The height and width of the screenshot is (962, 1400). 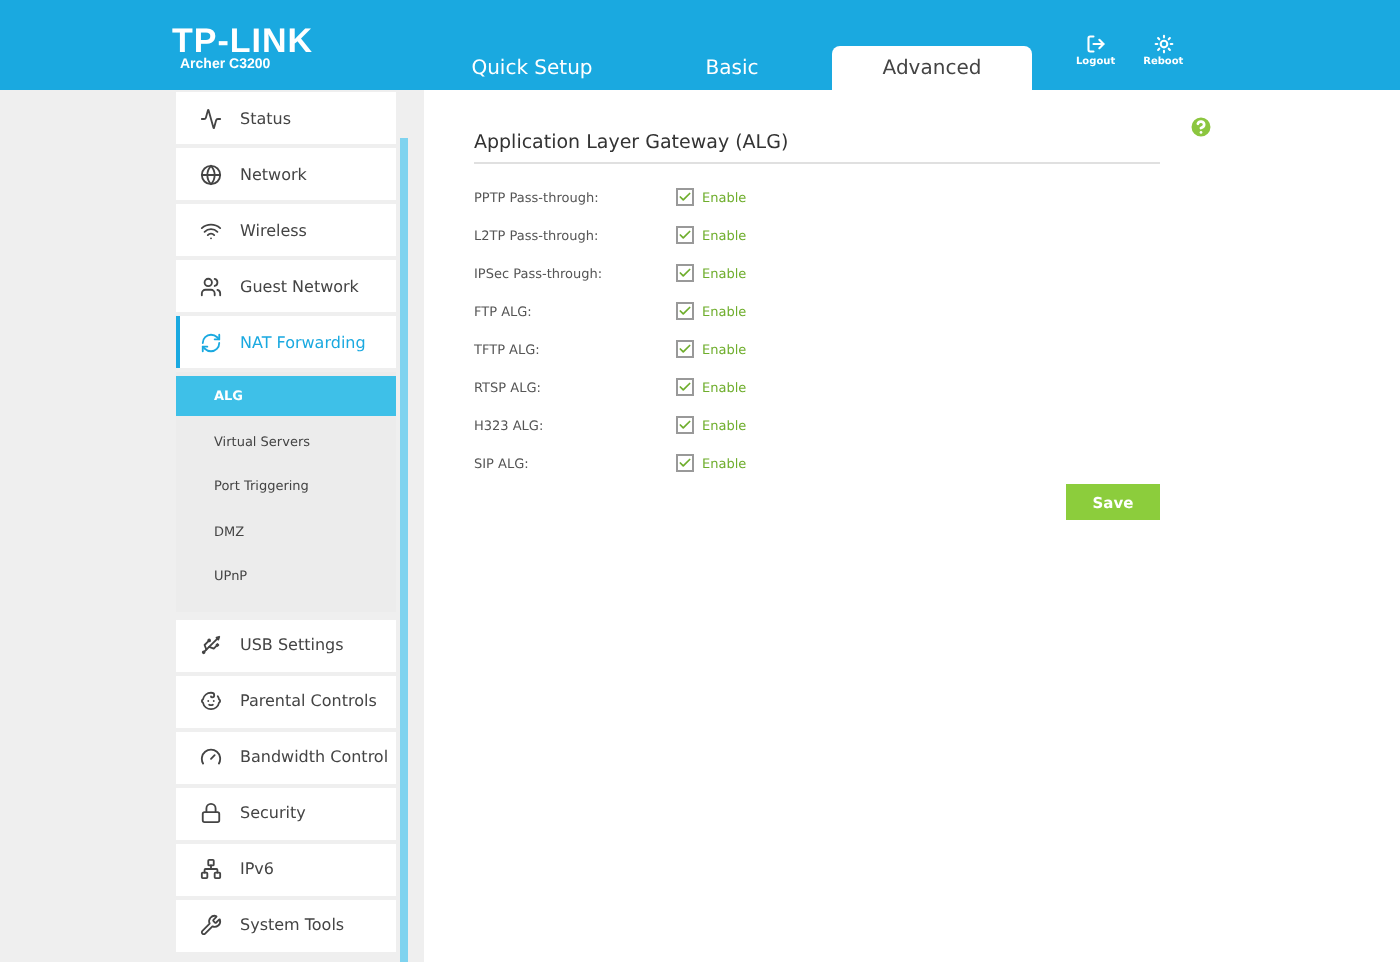 What do you see at coordinates (286, 813) in the screenshot?
I see `sidebar-item: Security` at bounding box center [286, 813].